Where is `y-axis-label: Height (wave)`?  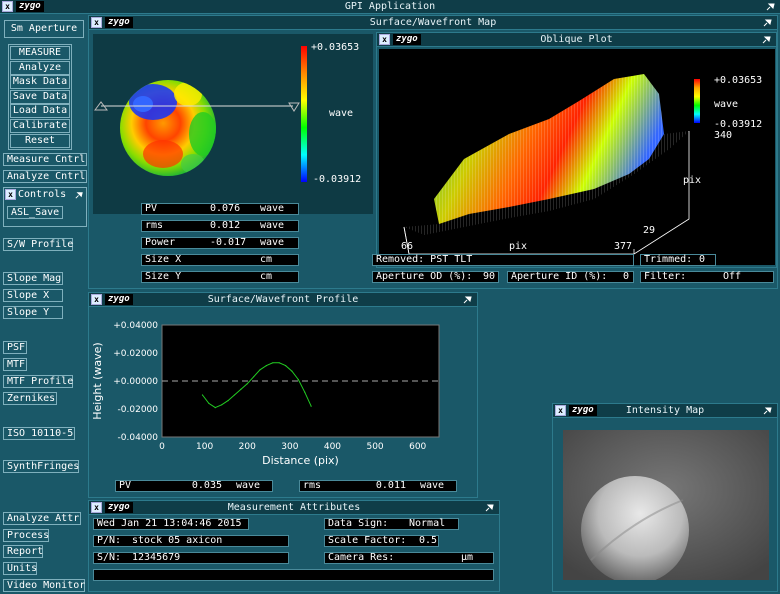
y-axis-label: Height (wave) is located at coordinates (97, 380).